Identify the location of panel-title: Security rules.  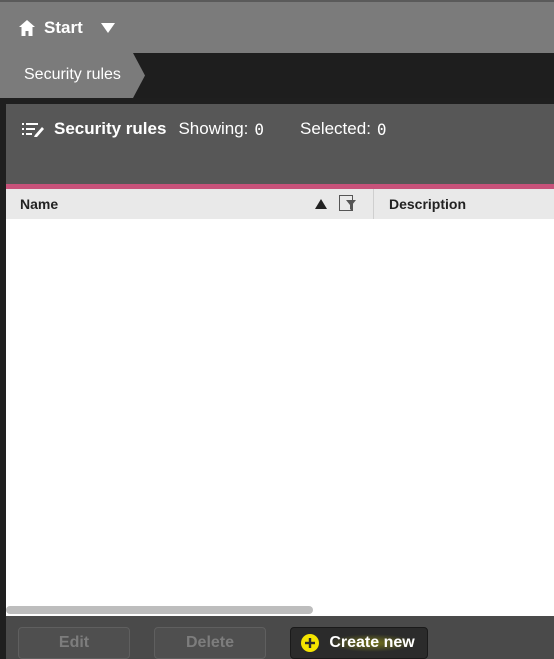
(110, 128).